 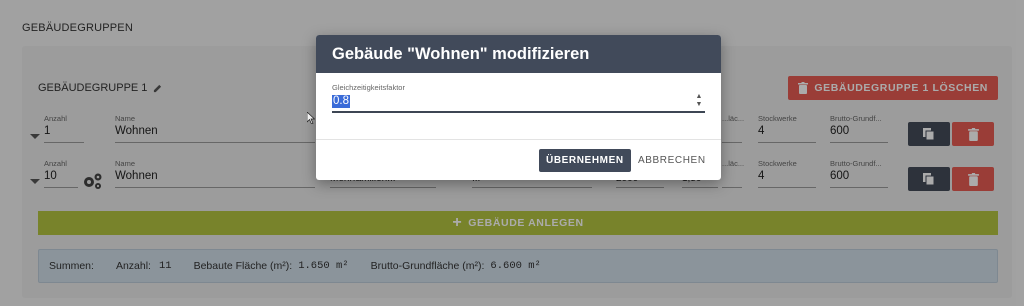 I want to click on simultaneity-factor-input: 0.8, so click(x=341, y=101).